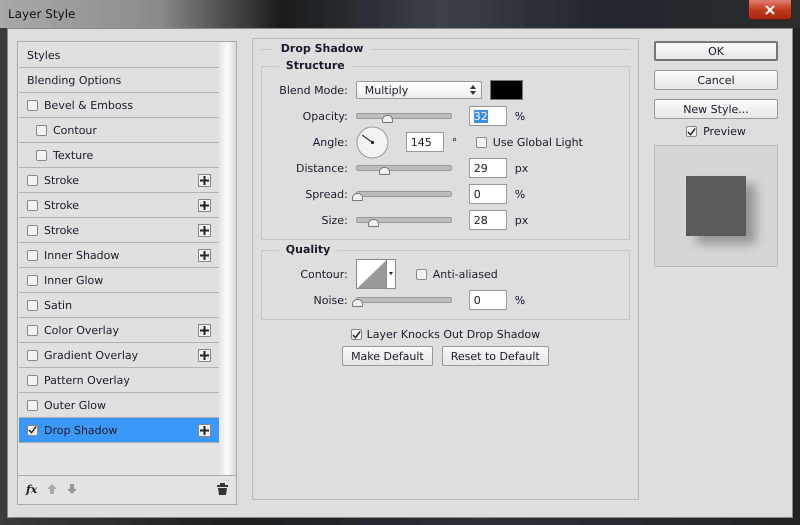 This screenshot has width=800, height=525. Describe the element at coordinates (537, 142) in the screenshot. I see `checkbox-label: Use Global Light` at that location.